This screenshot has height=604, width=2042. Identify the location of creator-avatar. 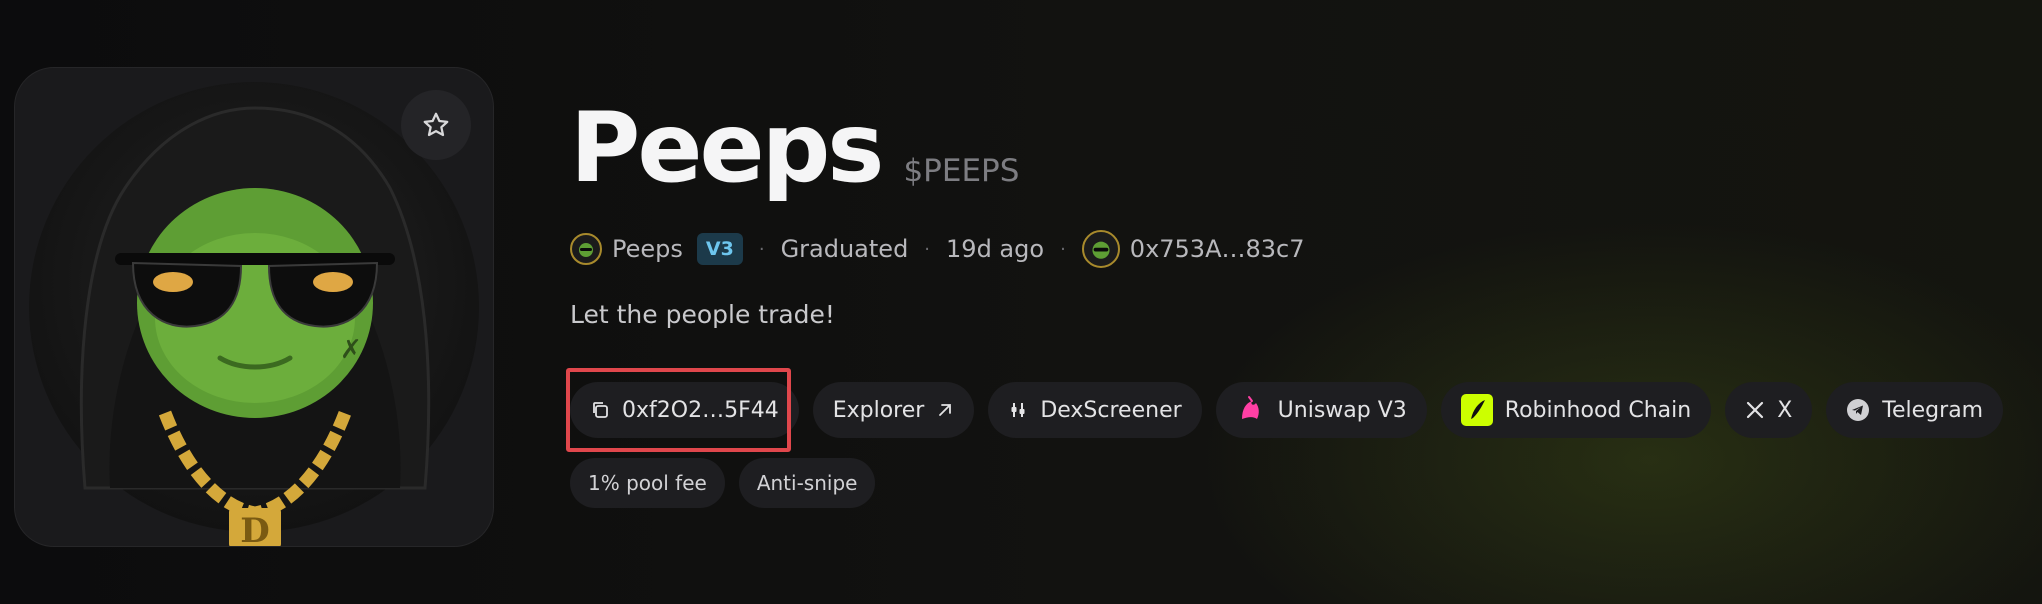
(586, 249).